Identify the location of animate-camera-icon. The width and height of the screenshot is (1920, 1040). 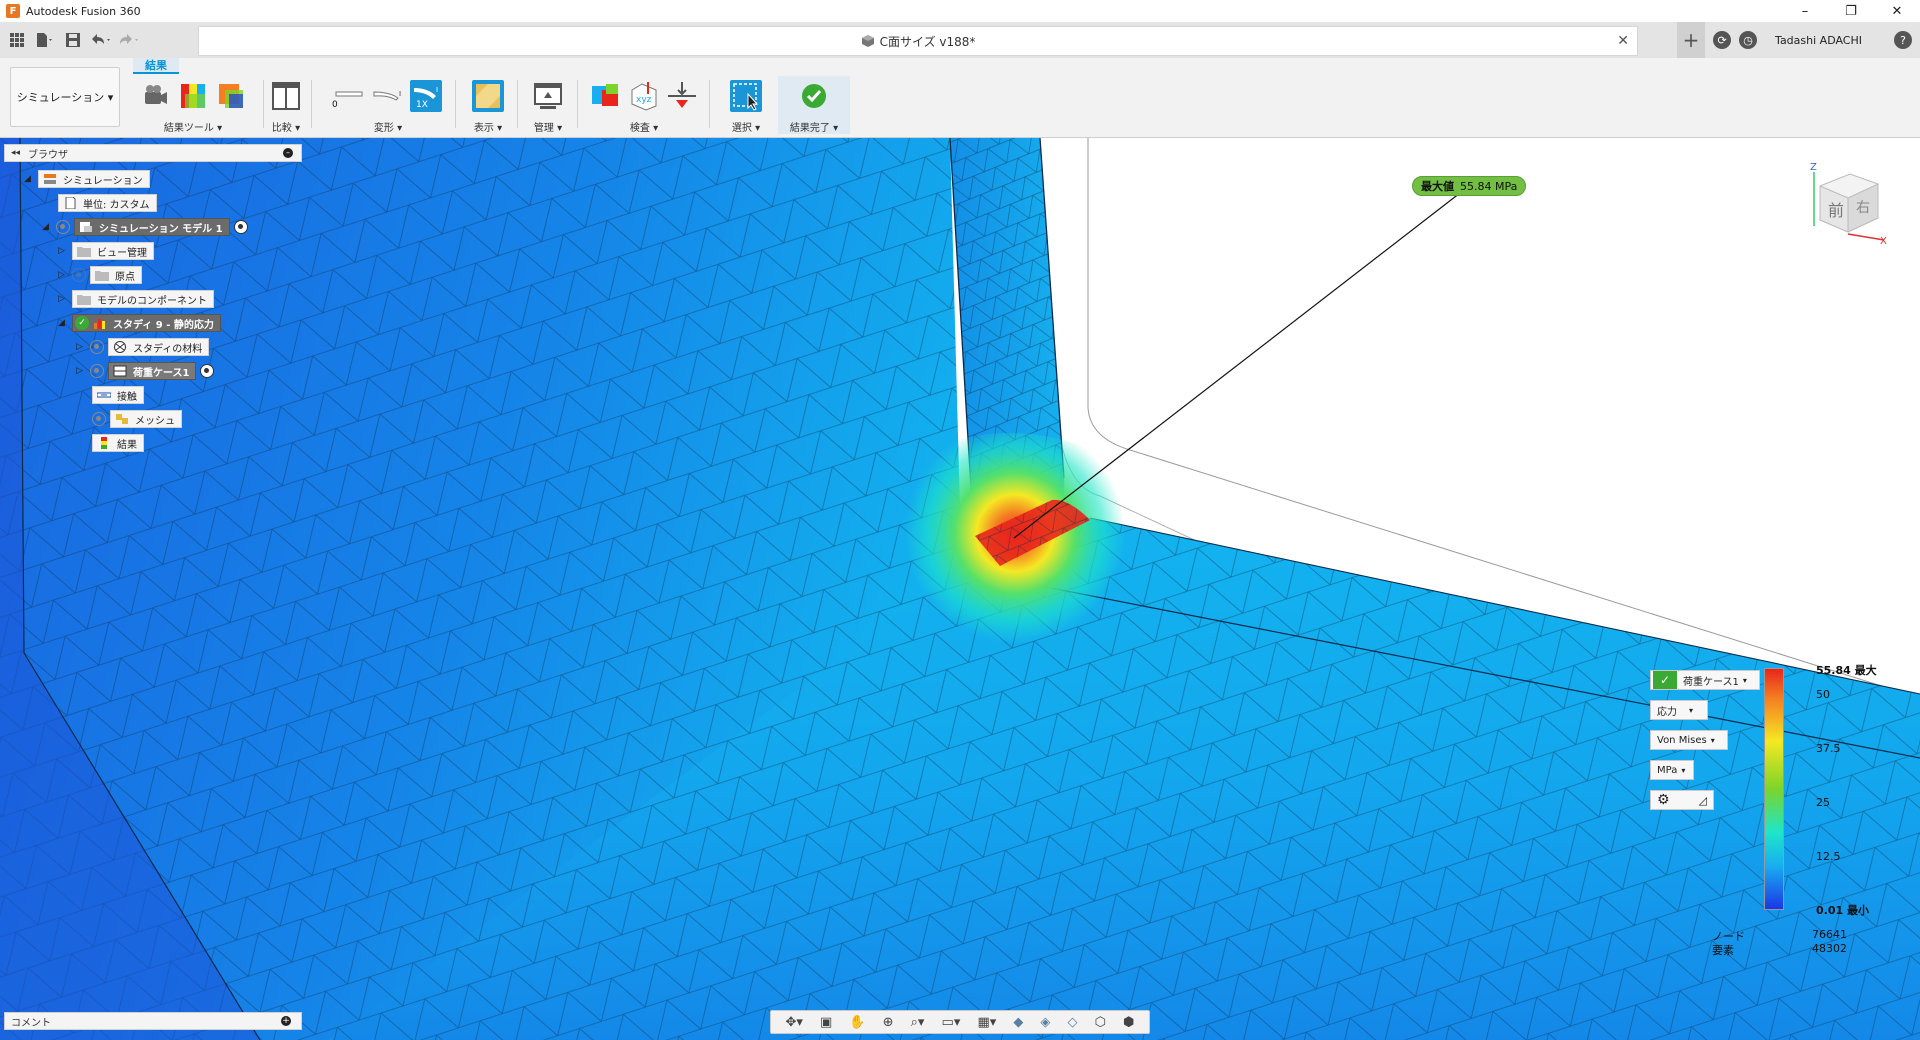
(155, 96).